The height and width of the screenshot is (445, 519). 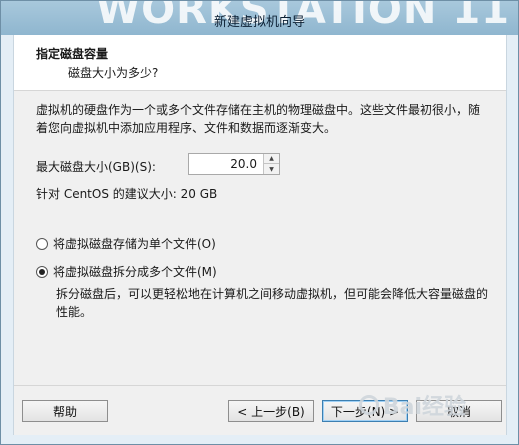 I want to click on single-file-option-label: 将虚拟磁盘存储为单个文件(O), so click(x=134, y=244).